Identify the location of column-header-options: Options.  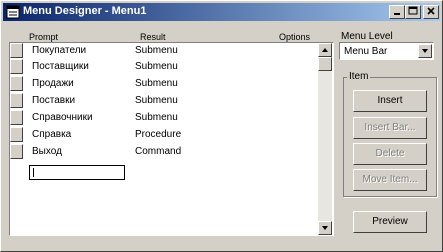
(295, 37).